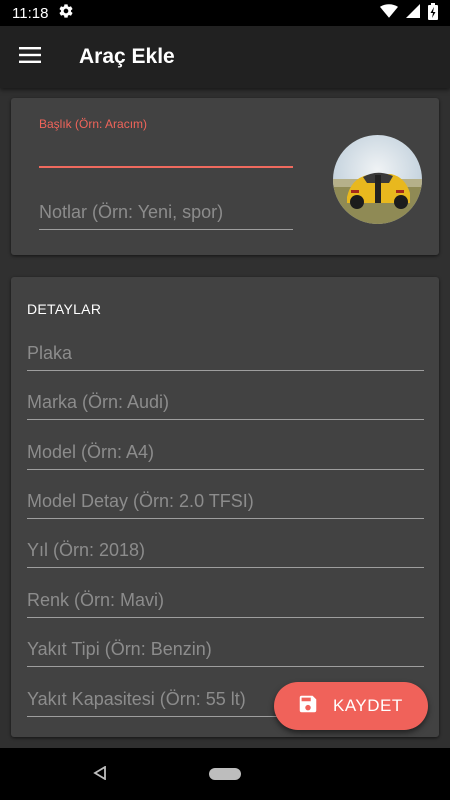 The width and height of the screenshot is (450, 800). Describe the element at coordinates (308, 706) in the screenshot. I see `save-icon` at that location.